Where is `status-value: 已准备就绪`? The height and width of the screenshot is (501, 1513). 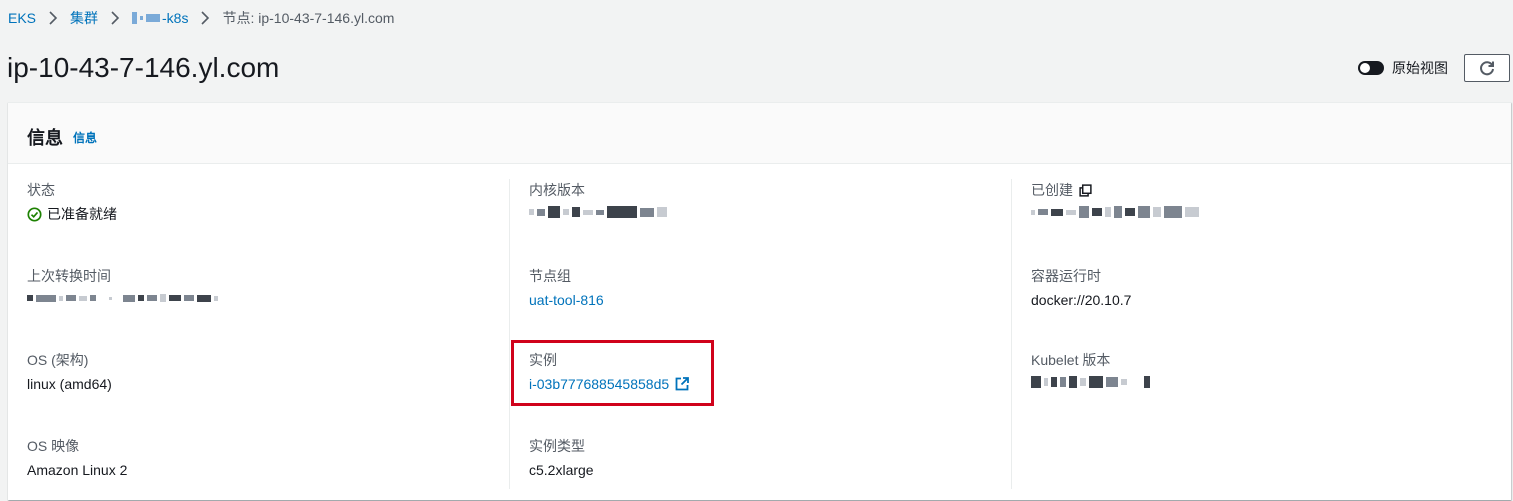
status-value: 已准备就绪 is located at coordinates (72, 214).